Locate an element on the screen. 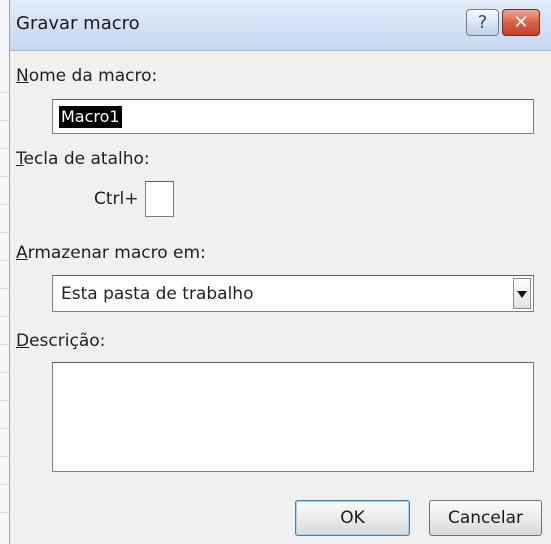  close-icon: ✕ is located at coordinates (521, 22).